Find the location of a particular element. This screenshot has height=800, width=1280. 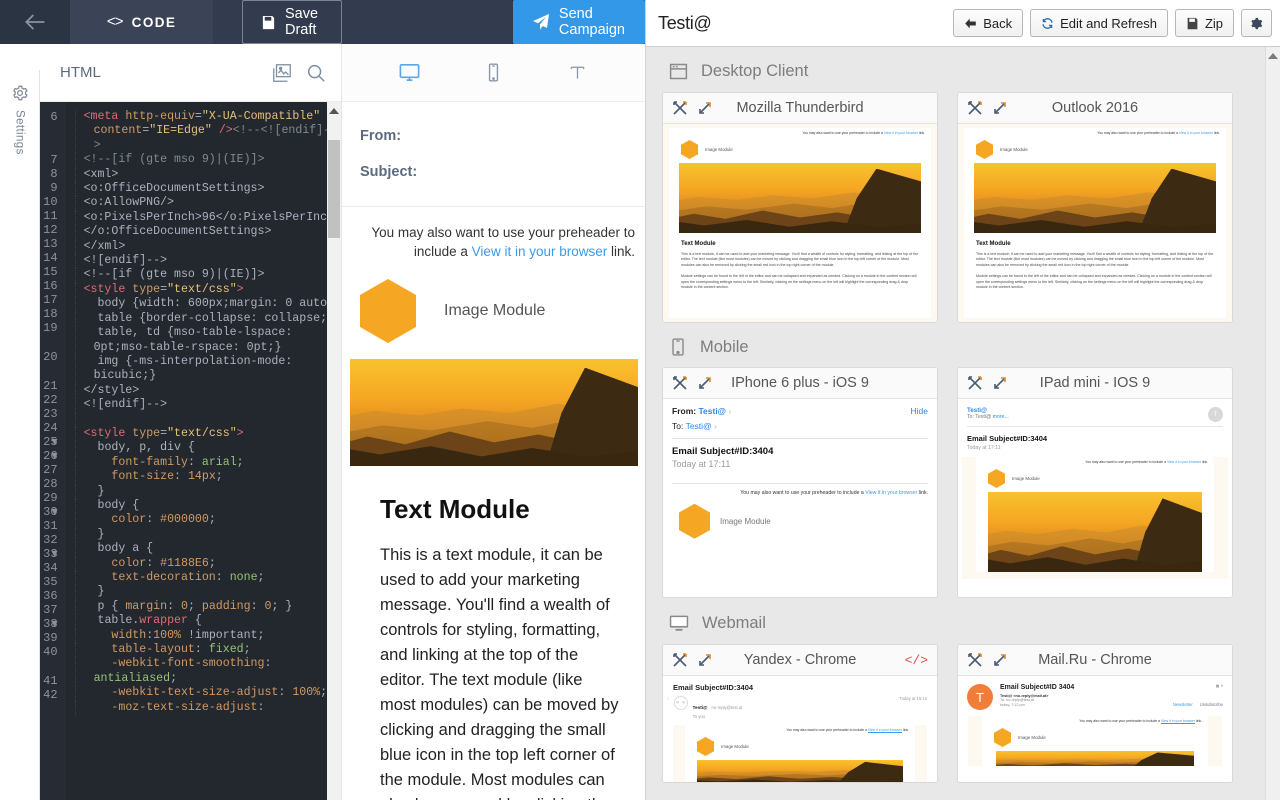

settings-button-testi is located at coordinates (1256, 23).